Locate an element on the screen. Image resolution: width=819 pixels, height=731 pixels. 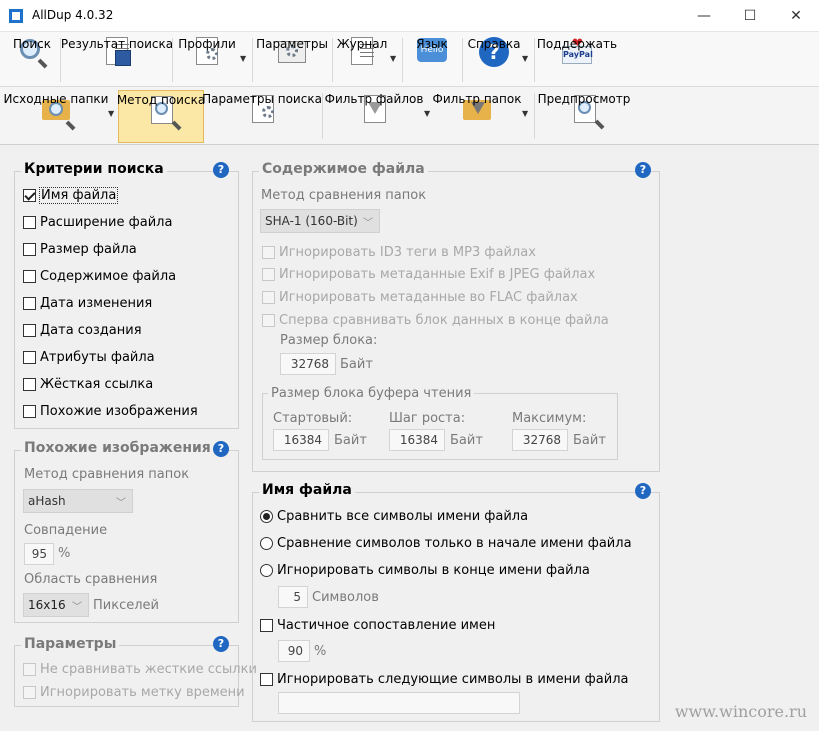
criteria-created-checkbox: Дата создания is located at coordinates (82, 330).